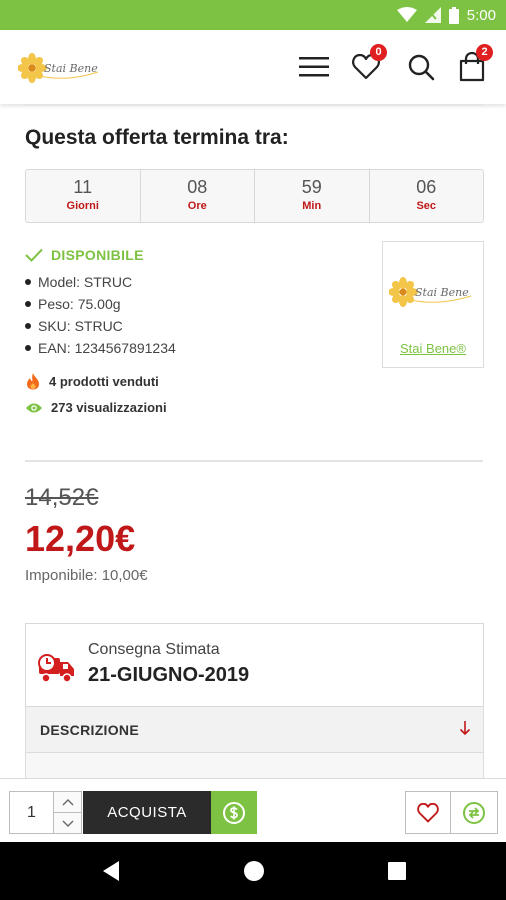 The width and height of the screenshot is (506, 900). Describe the element at coordinates (474, 64) in the screenshot. I see `cart-button: 2` at that location.